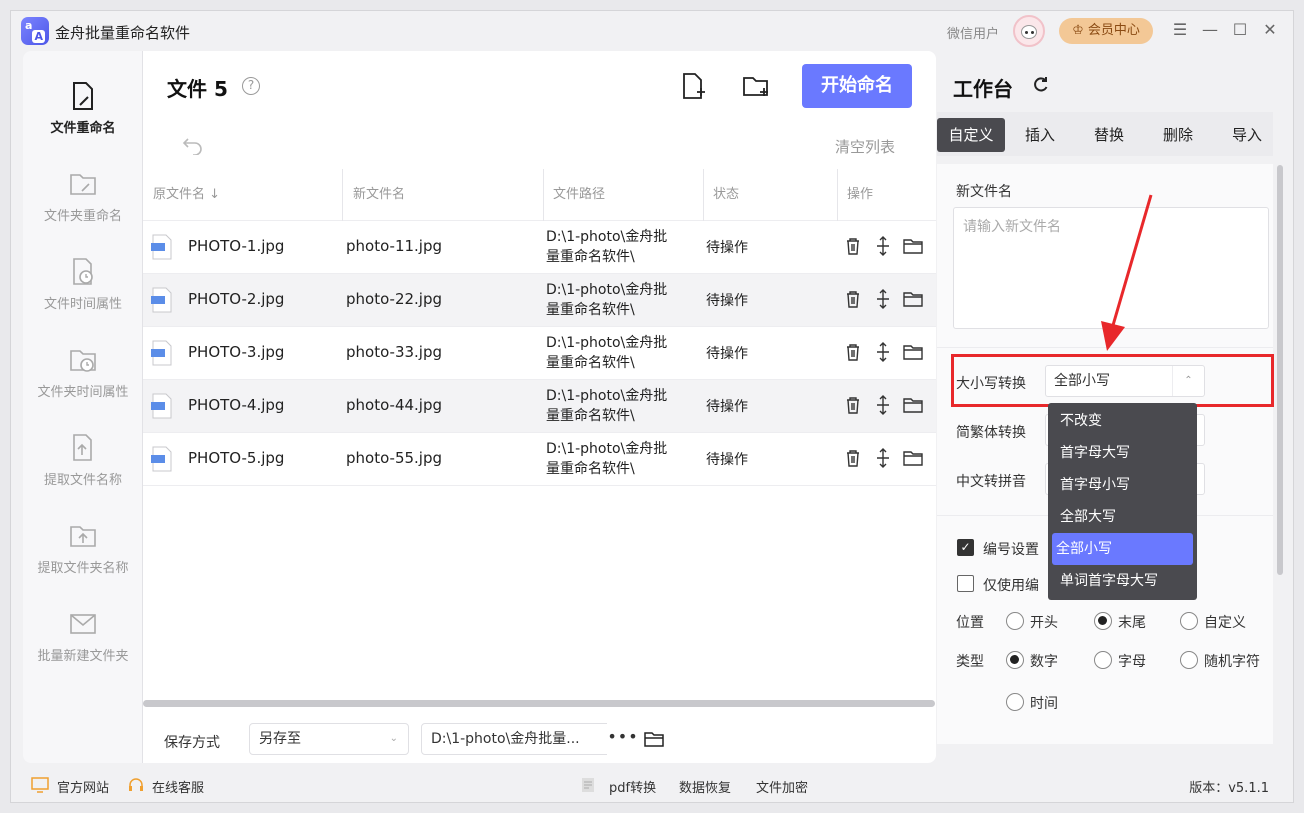  What do you see at coordinates (965, 547) in the screenshot?
I see `numbering-checkbox: ✓` at bounding box center [965, 547].